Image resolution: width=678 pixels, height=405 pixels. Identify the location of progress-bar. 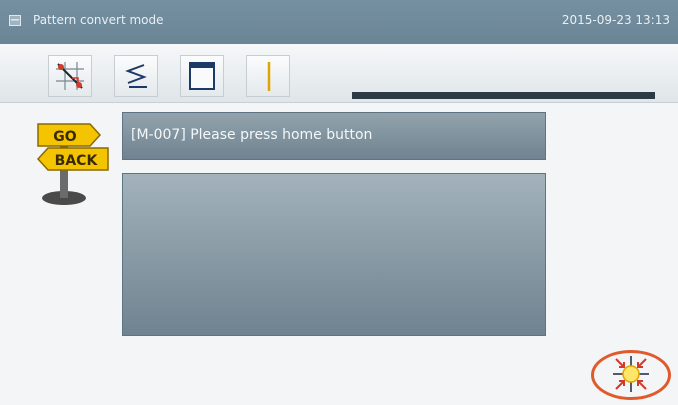
(503, 95).